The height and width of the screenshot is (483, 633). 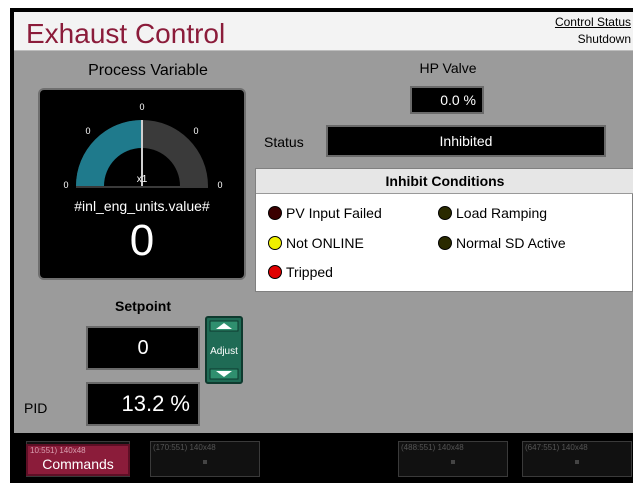 I want to click on commands-button: 10:551) 140x48 Commands, so click(x=78, y=460).